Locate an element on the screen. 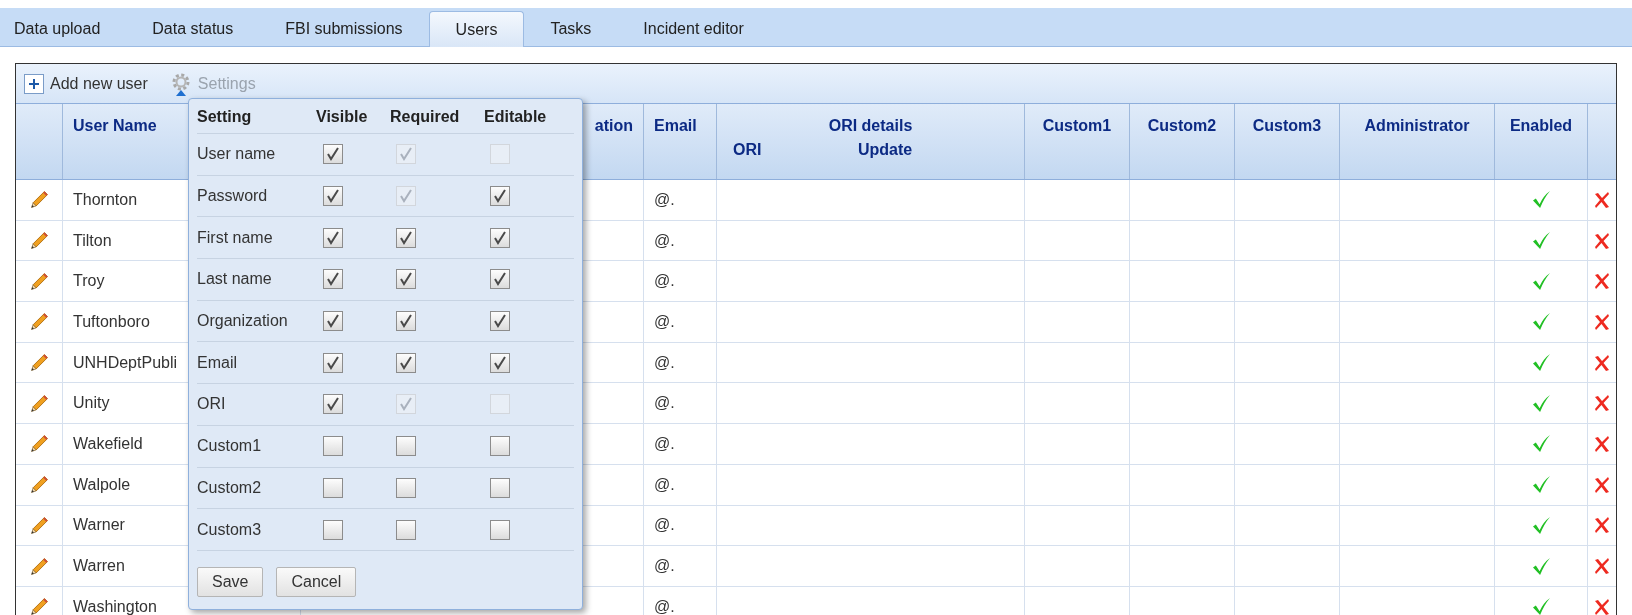 This screenshot has width=1632, height=615. setting-label: ORI is located at coordinates (212, 404).